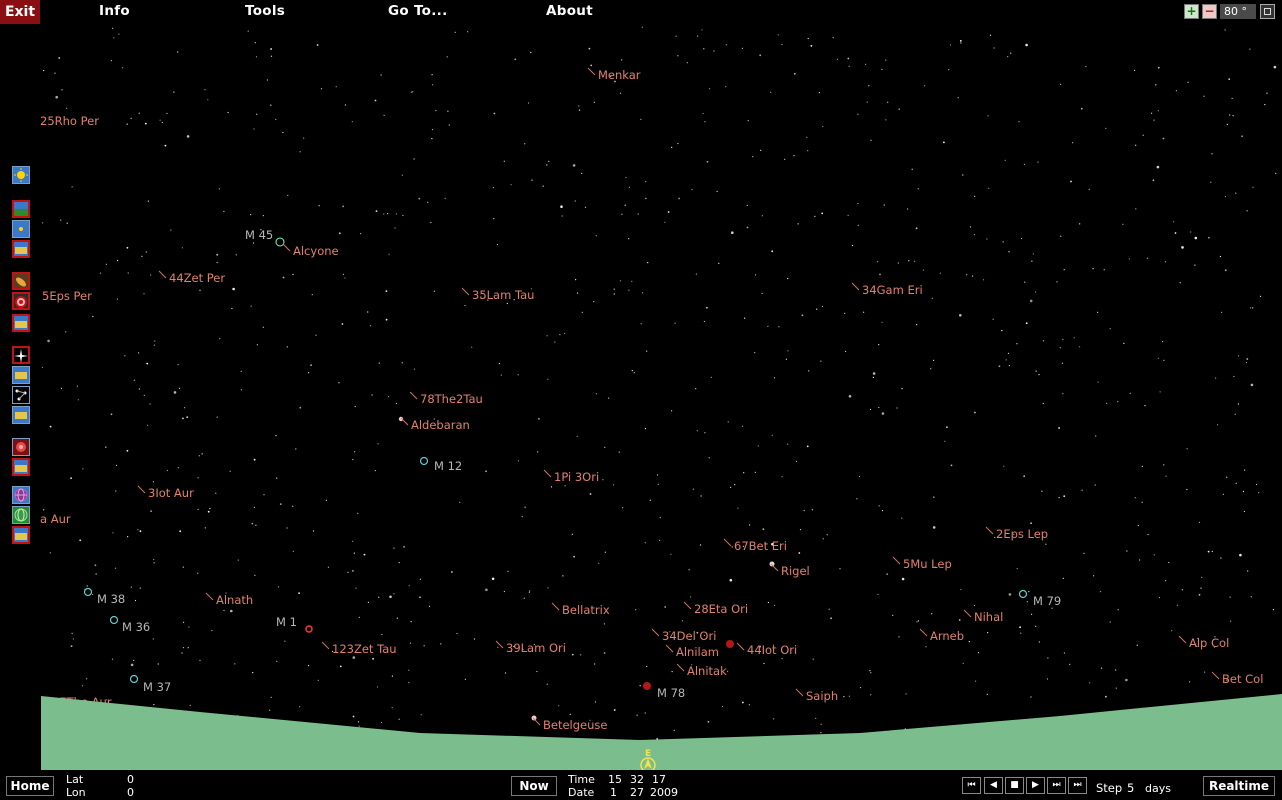 The width and height of the screenshot is (1282, 800). What do you see at coordinates (993, 785) in the screenshot?
I see `step-back-icon: ◀` at bounding box center [993, 785].